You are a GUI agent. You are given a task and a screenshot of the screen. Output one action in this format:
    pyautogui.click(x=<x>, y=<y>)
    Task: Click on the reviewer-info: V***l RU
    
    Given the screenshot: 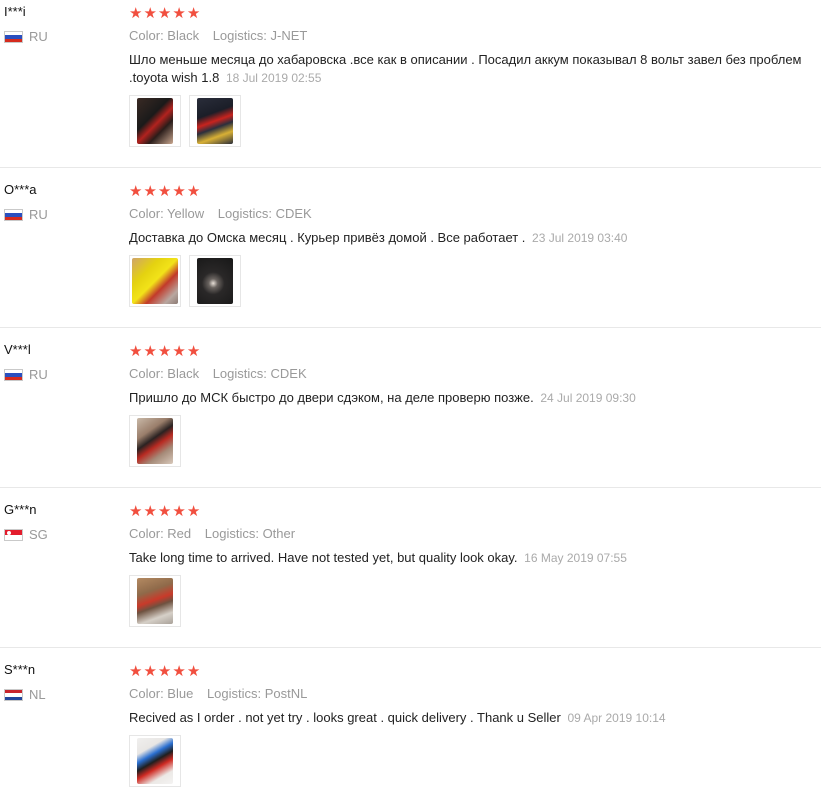 What is the action you would take?
    pyautogui.click(x=59, y=360)
    